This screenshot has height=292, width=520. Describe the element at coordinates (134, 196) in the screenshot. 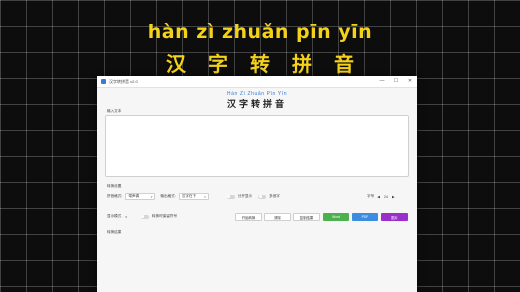

I see `pinyin-style-value: 带声调` at that location.